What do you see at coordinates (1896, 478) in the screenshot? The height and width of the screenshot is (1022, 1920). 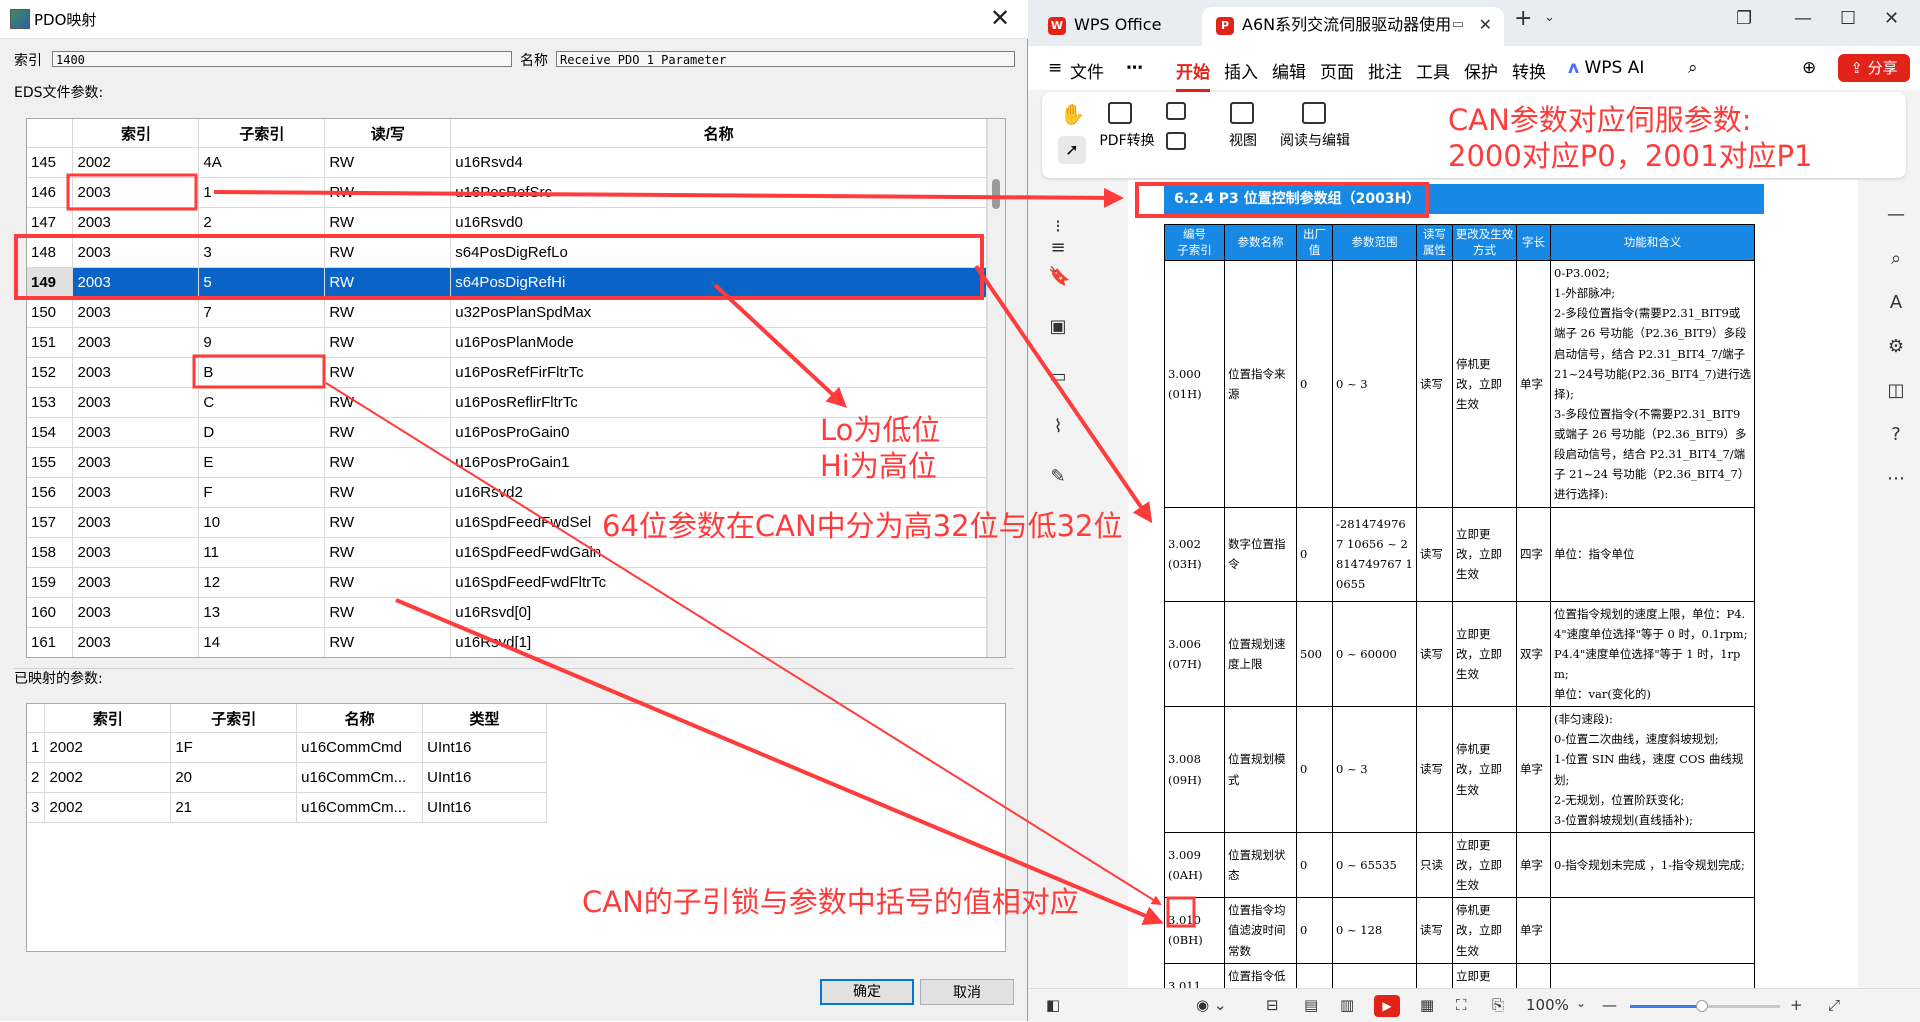 I see `more-icon: ⋯` at bounding box center [1896, 478].